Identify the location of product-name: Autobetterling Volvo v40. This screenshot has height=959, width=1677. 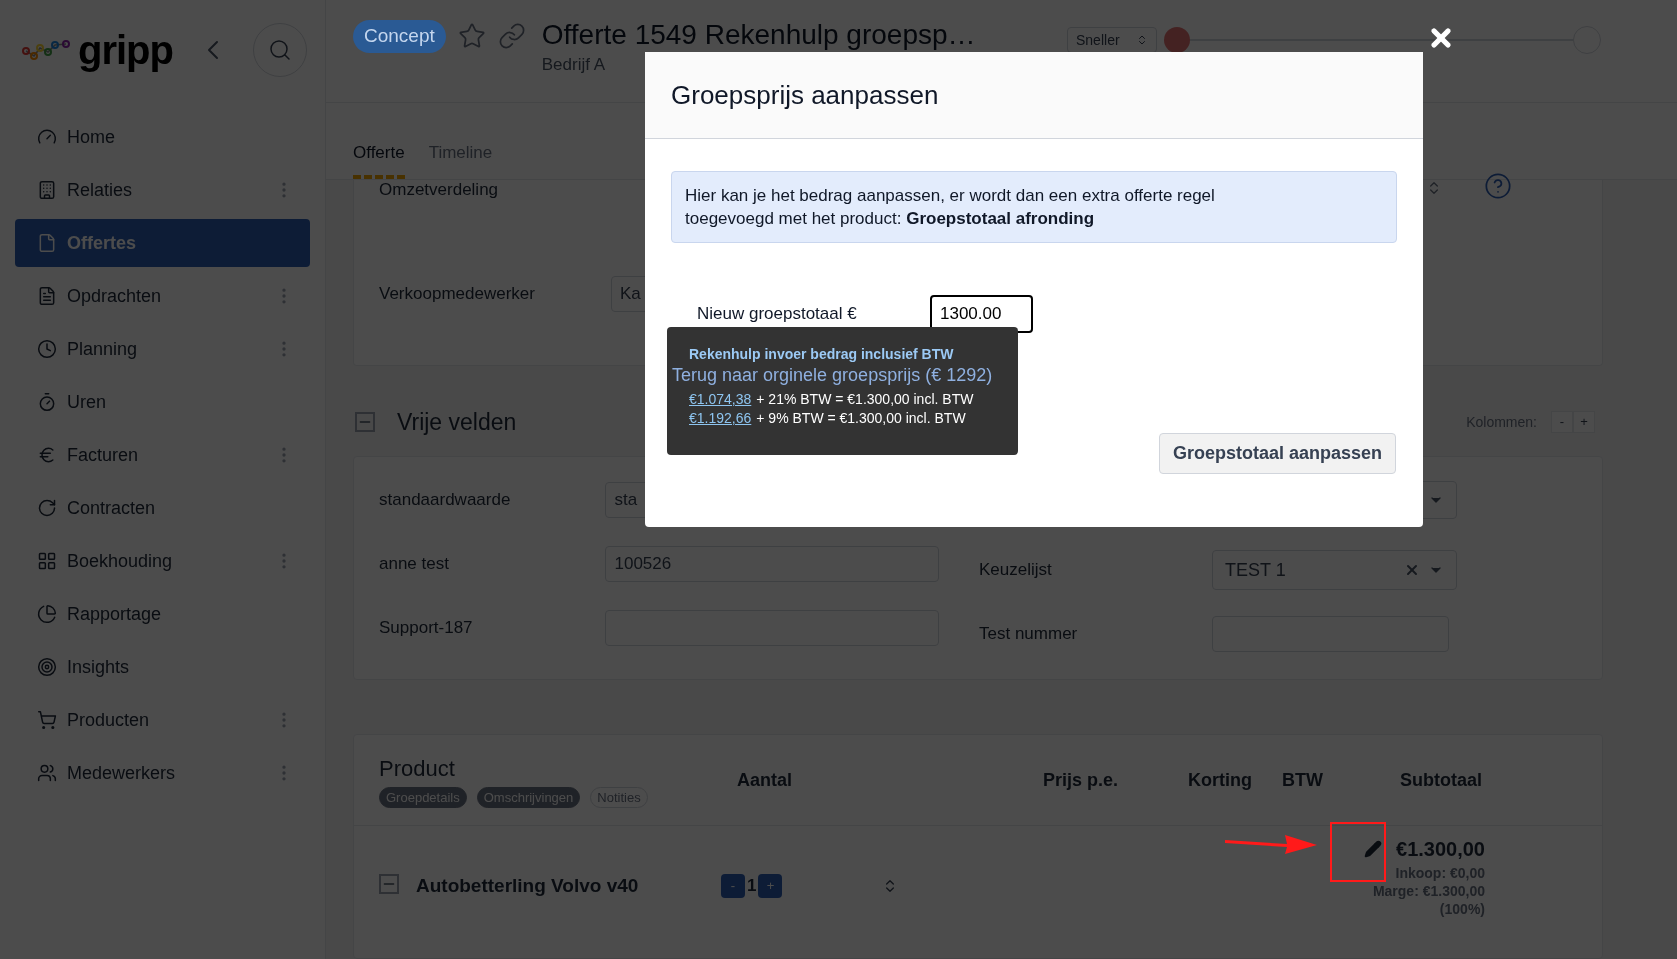
(528, 885).